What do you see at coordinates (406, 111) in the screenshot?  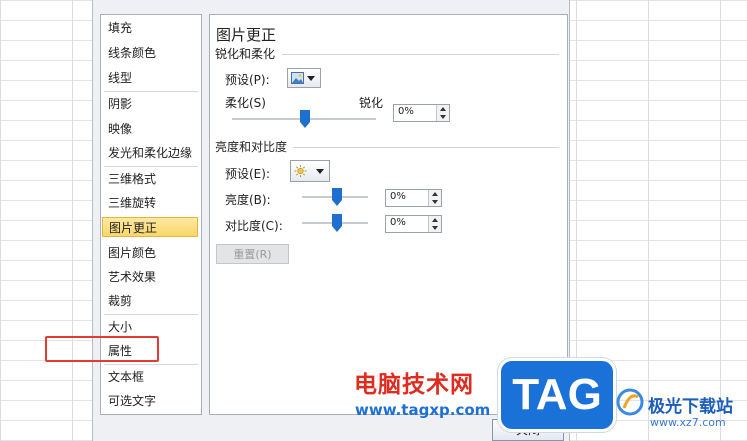 I see `sharpen-value: 0%` at bounding box center [406, 111].